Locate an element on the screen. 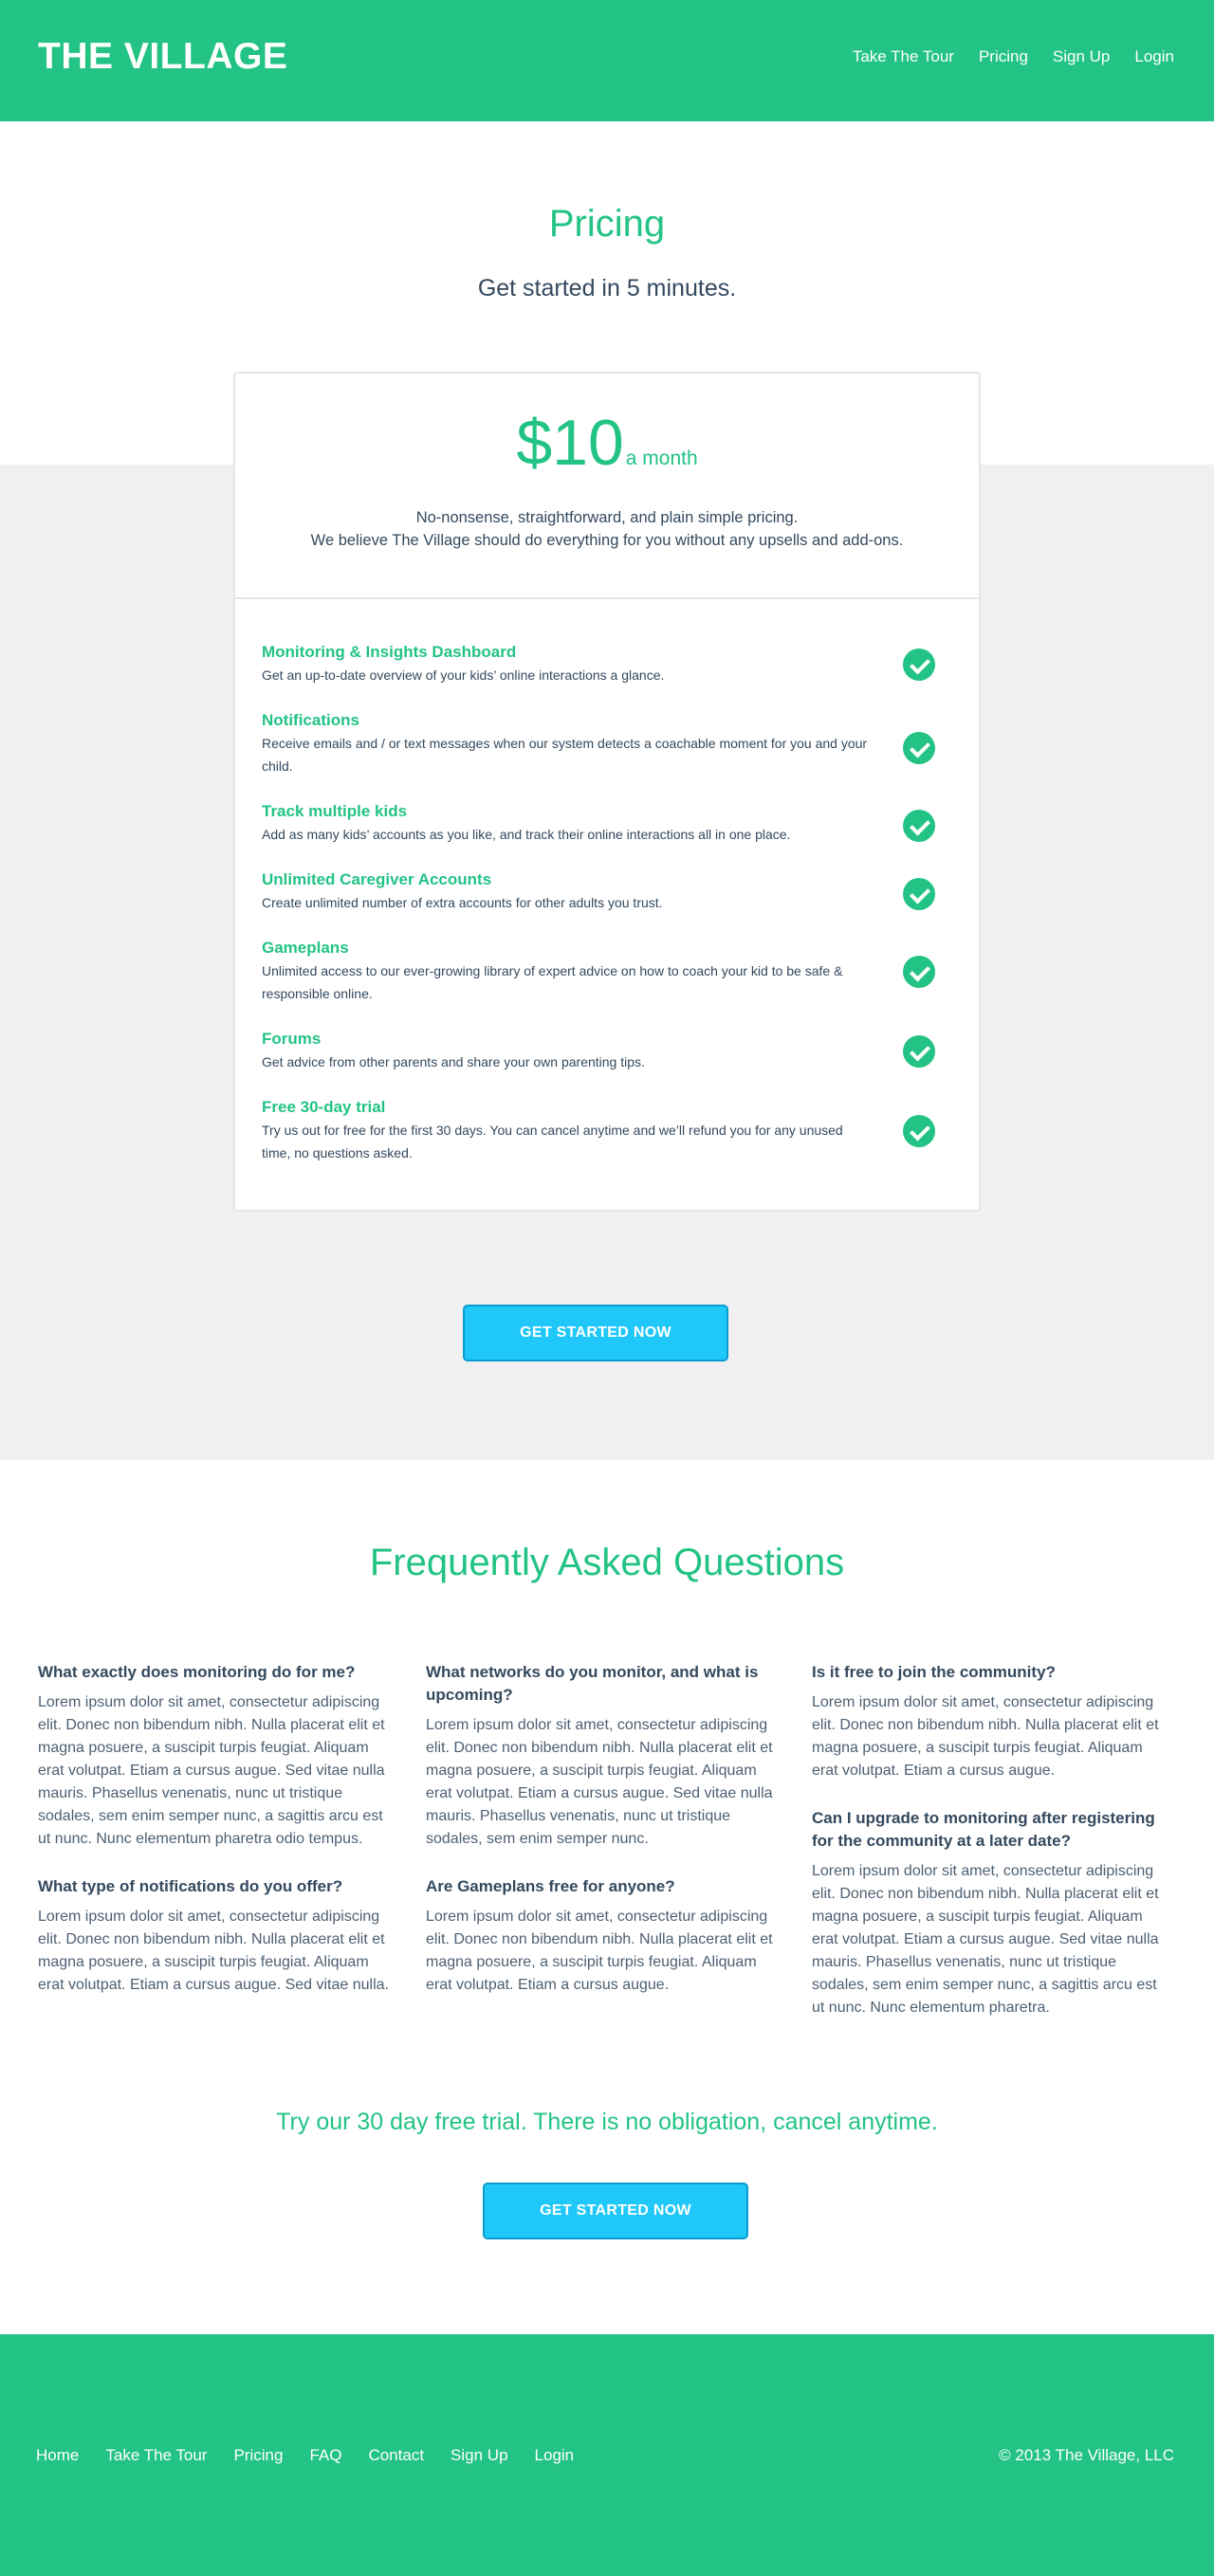 This screenshot has height=2576, width=1214. card-divider is located at coordinates (607, 598).